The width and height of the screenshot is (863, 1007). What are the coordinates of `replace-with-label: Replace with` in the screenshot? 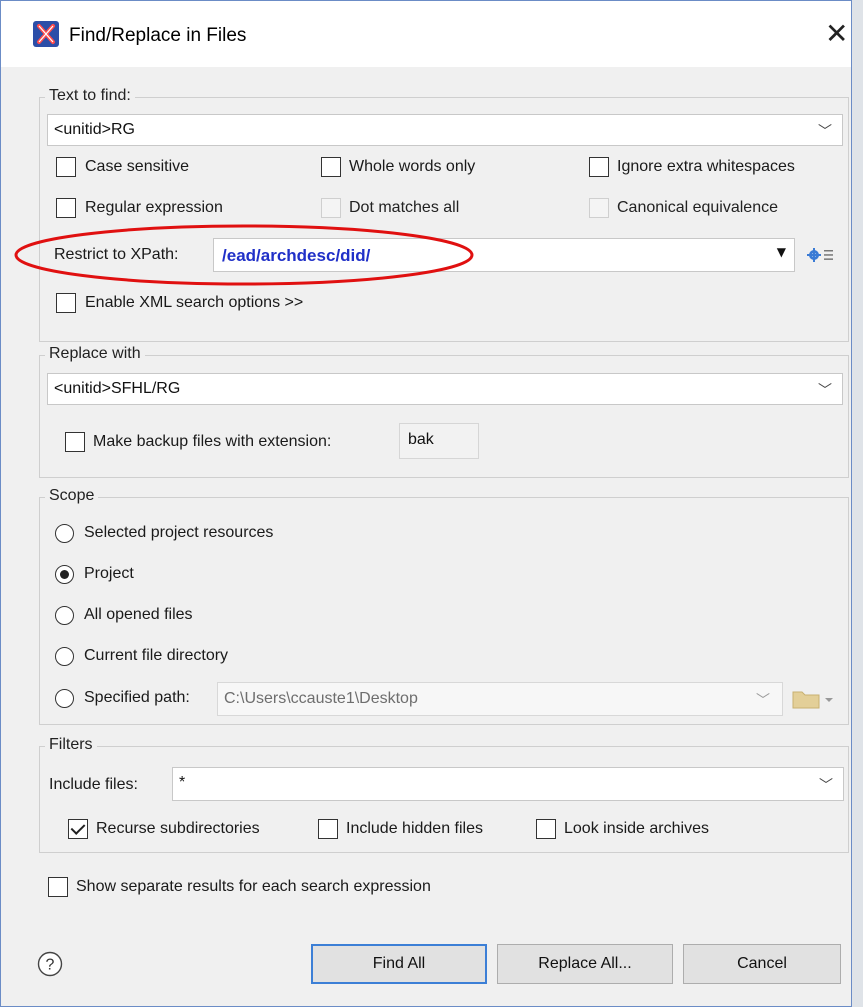 It's located at (95, 354).